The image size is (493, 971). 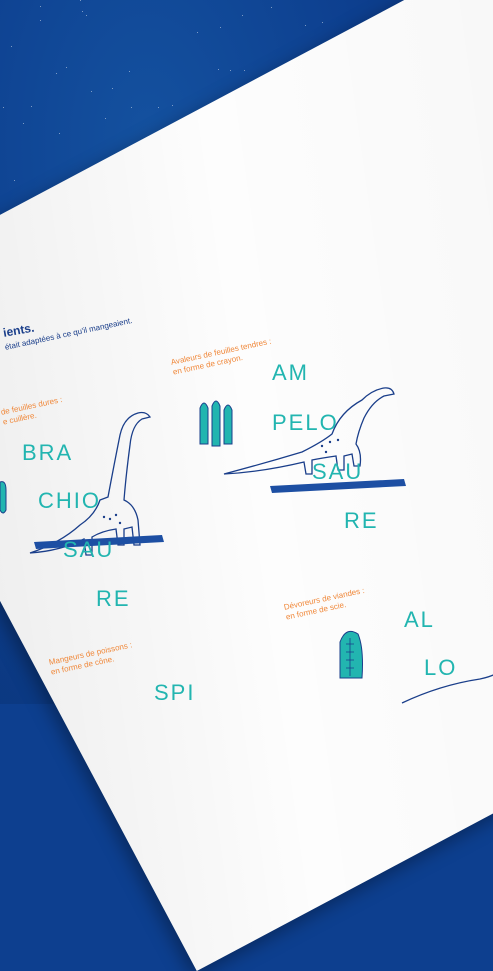 What do you see at coordinates (338, 471) in the screenshot?
I see `syllable-sau-2: SAU` at bounding box center [338, 471].